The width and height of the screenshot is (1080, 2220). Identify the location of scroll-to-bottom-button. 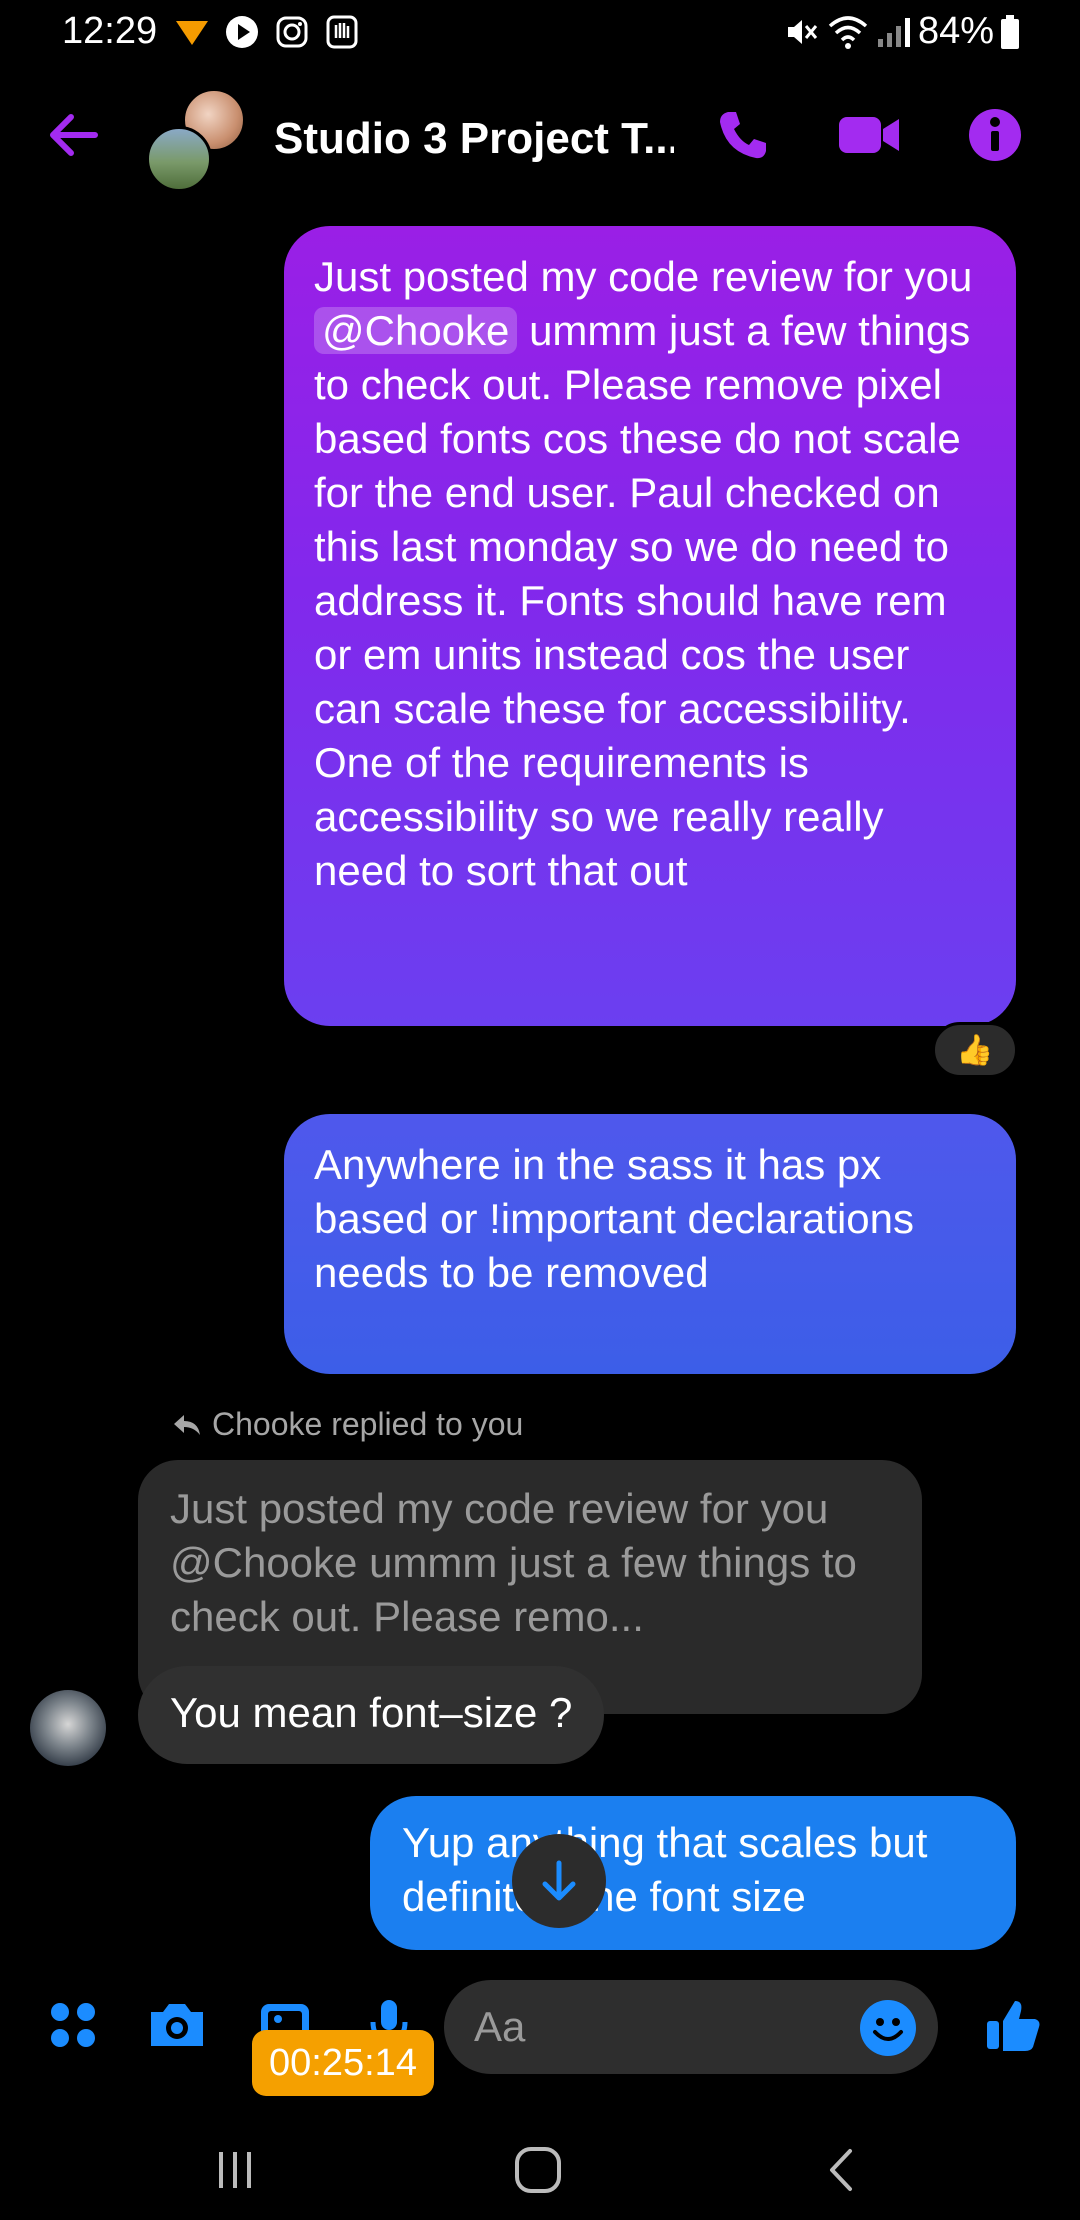
(559, 1881).